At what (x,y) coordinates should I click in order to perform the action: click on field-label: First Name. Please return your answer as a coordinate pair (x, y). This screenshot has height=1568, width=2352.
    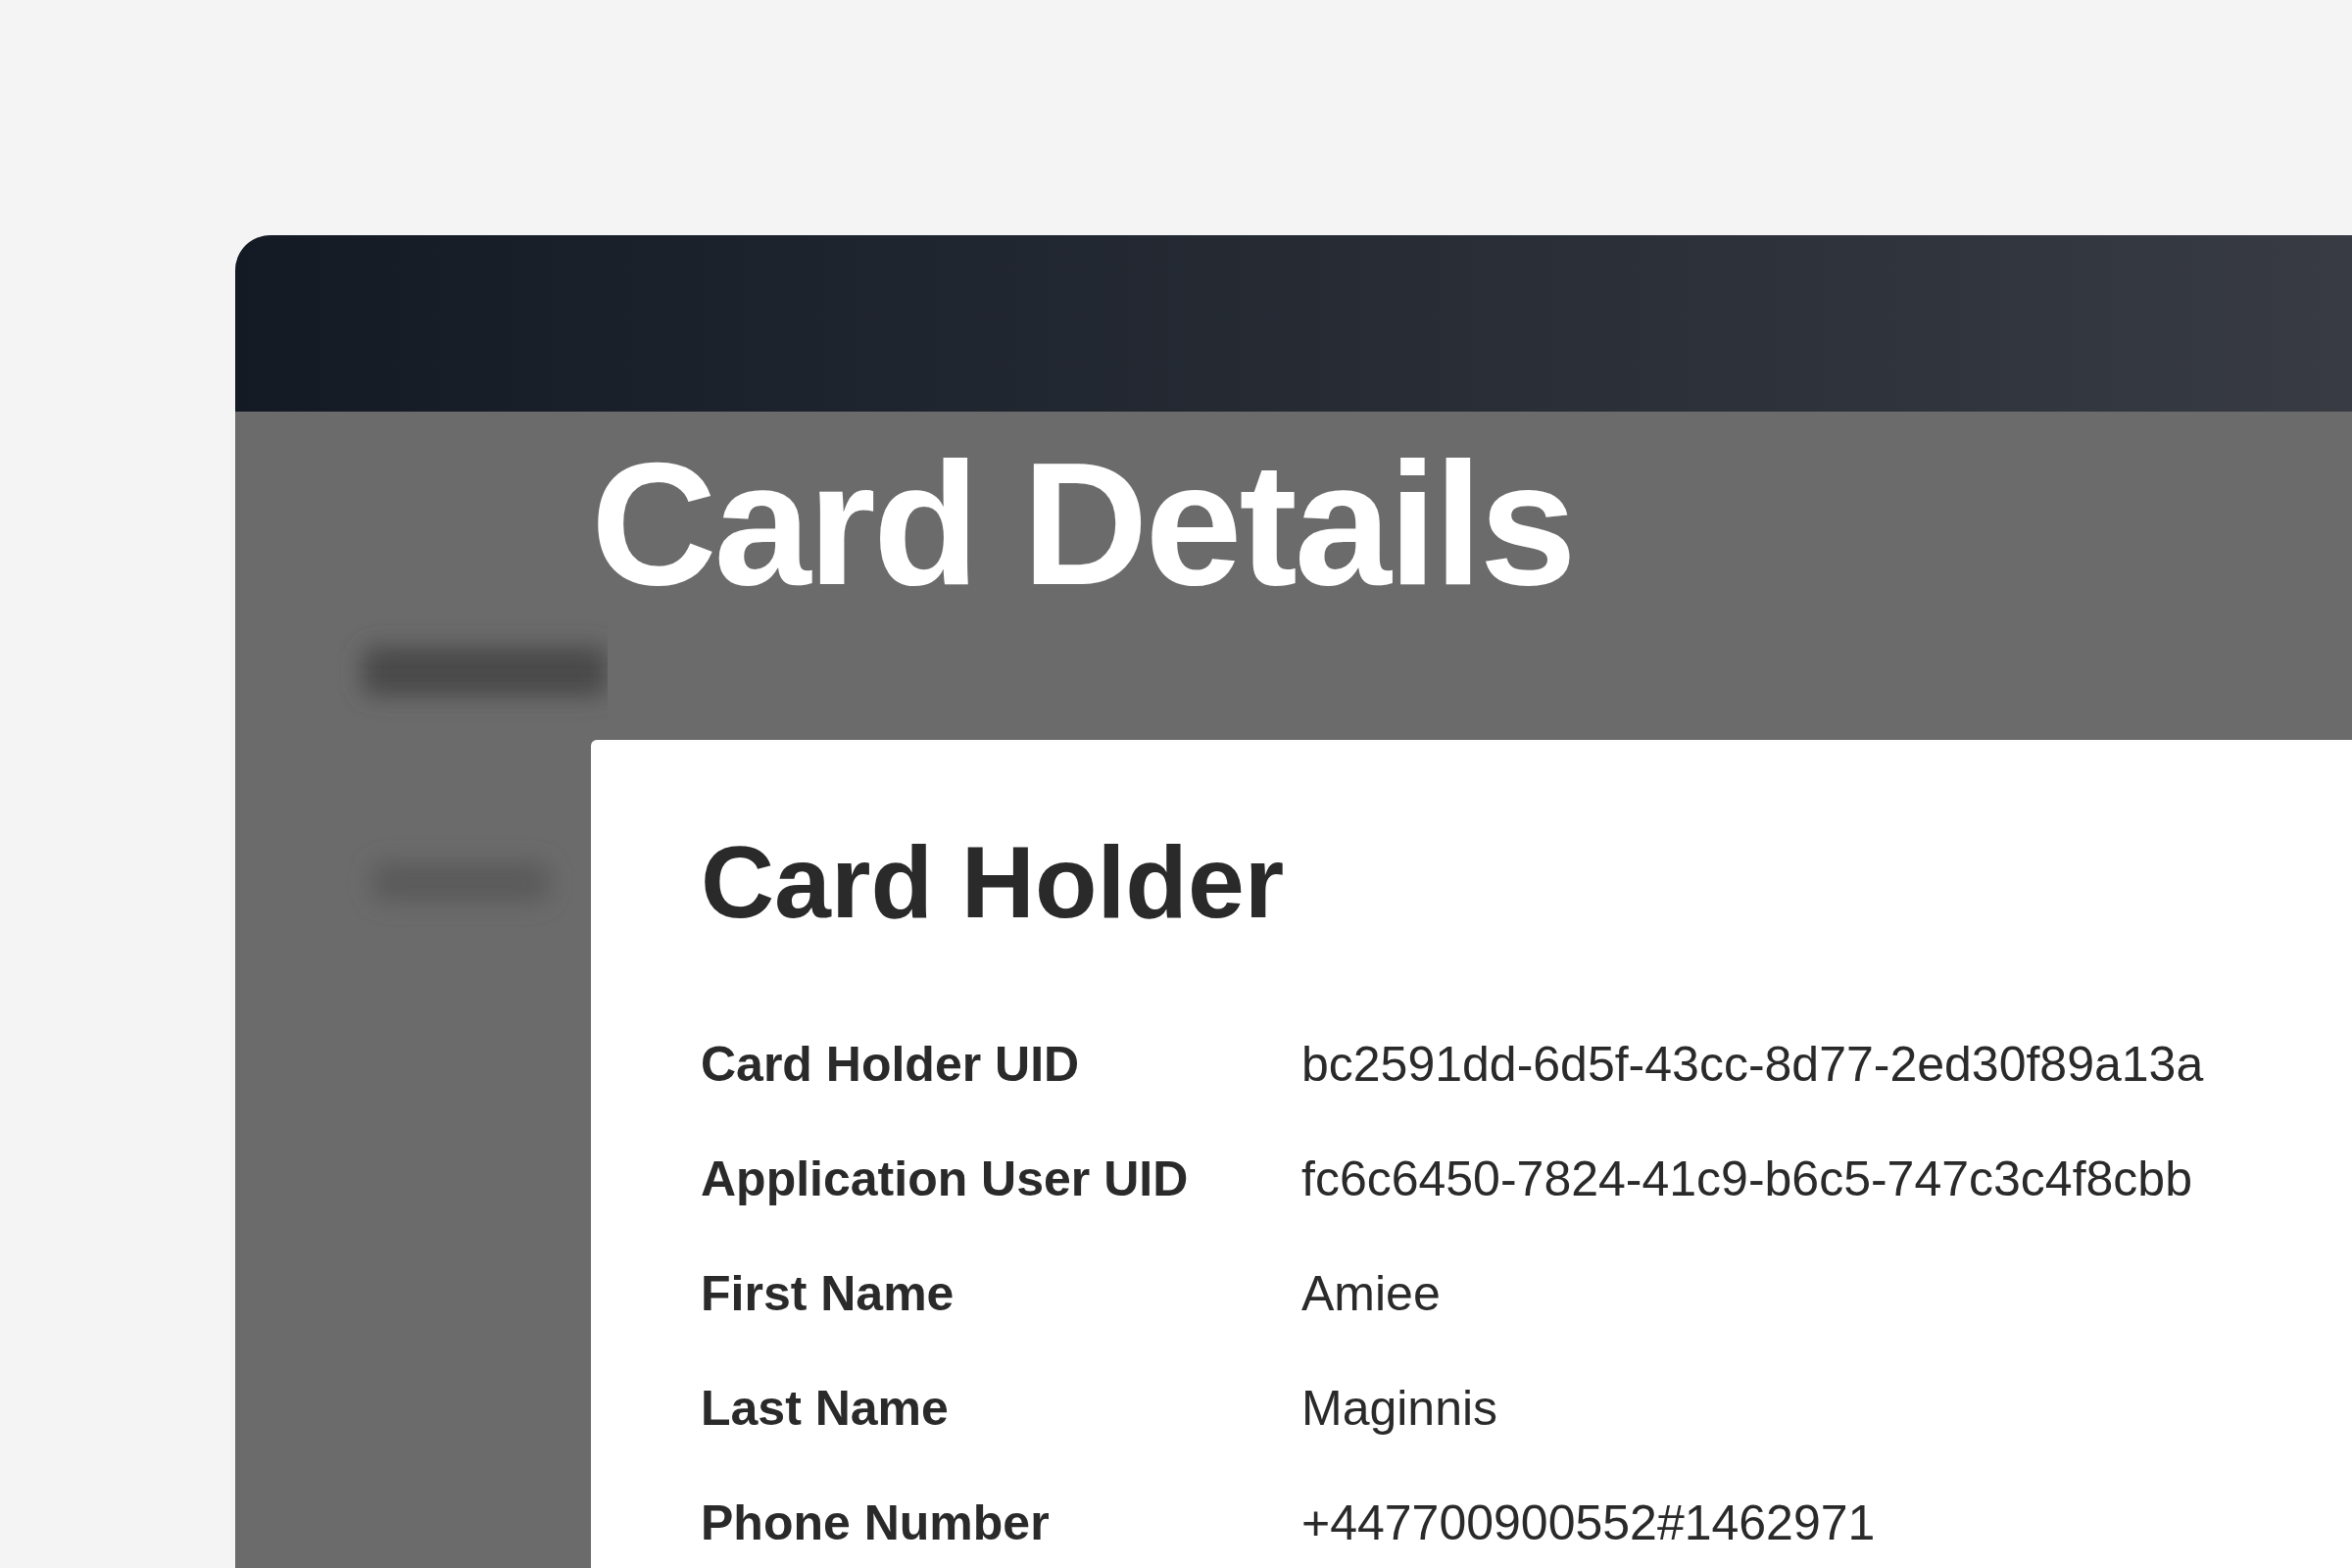
    Looking at the image, I should click on (828, 1294).